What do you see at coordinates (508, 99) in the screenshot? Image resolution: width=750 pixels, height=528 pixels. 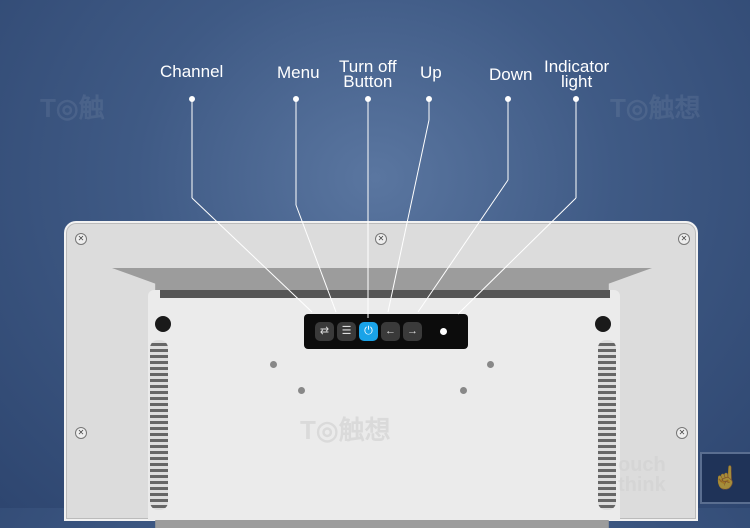 I see `callout-dot-down` at bounding box center [508, 99].